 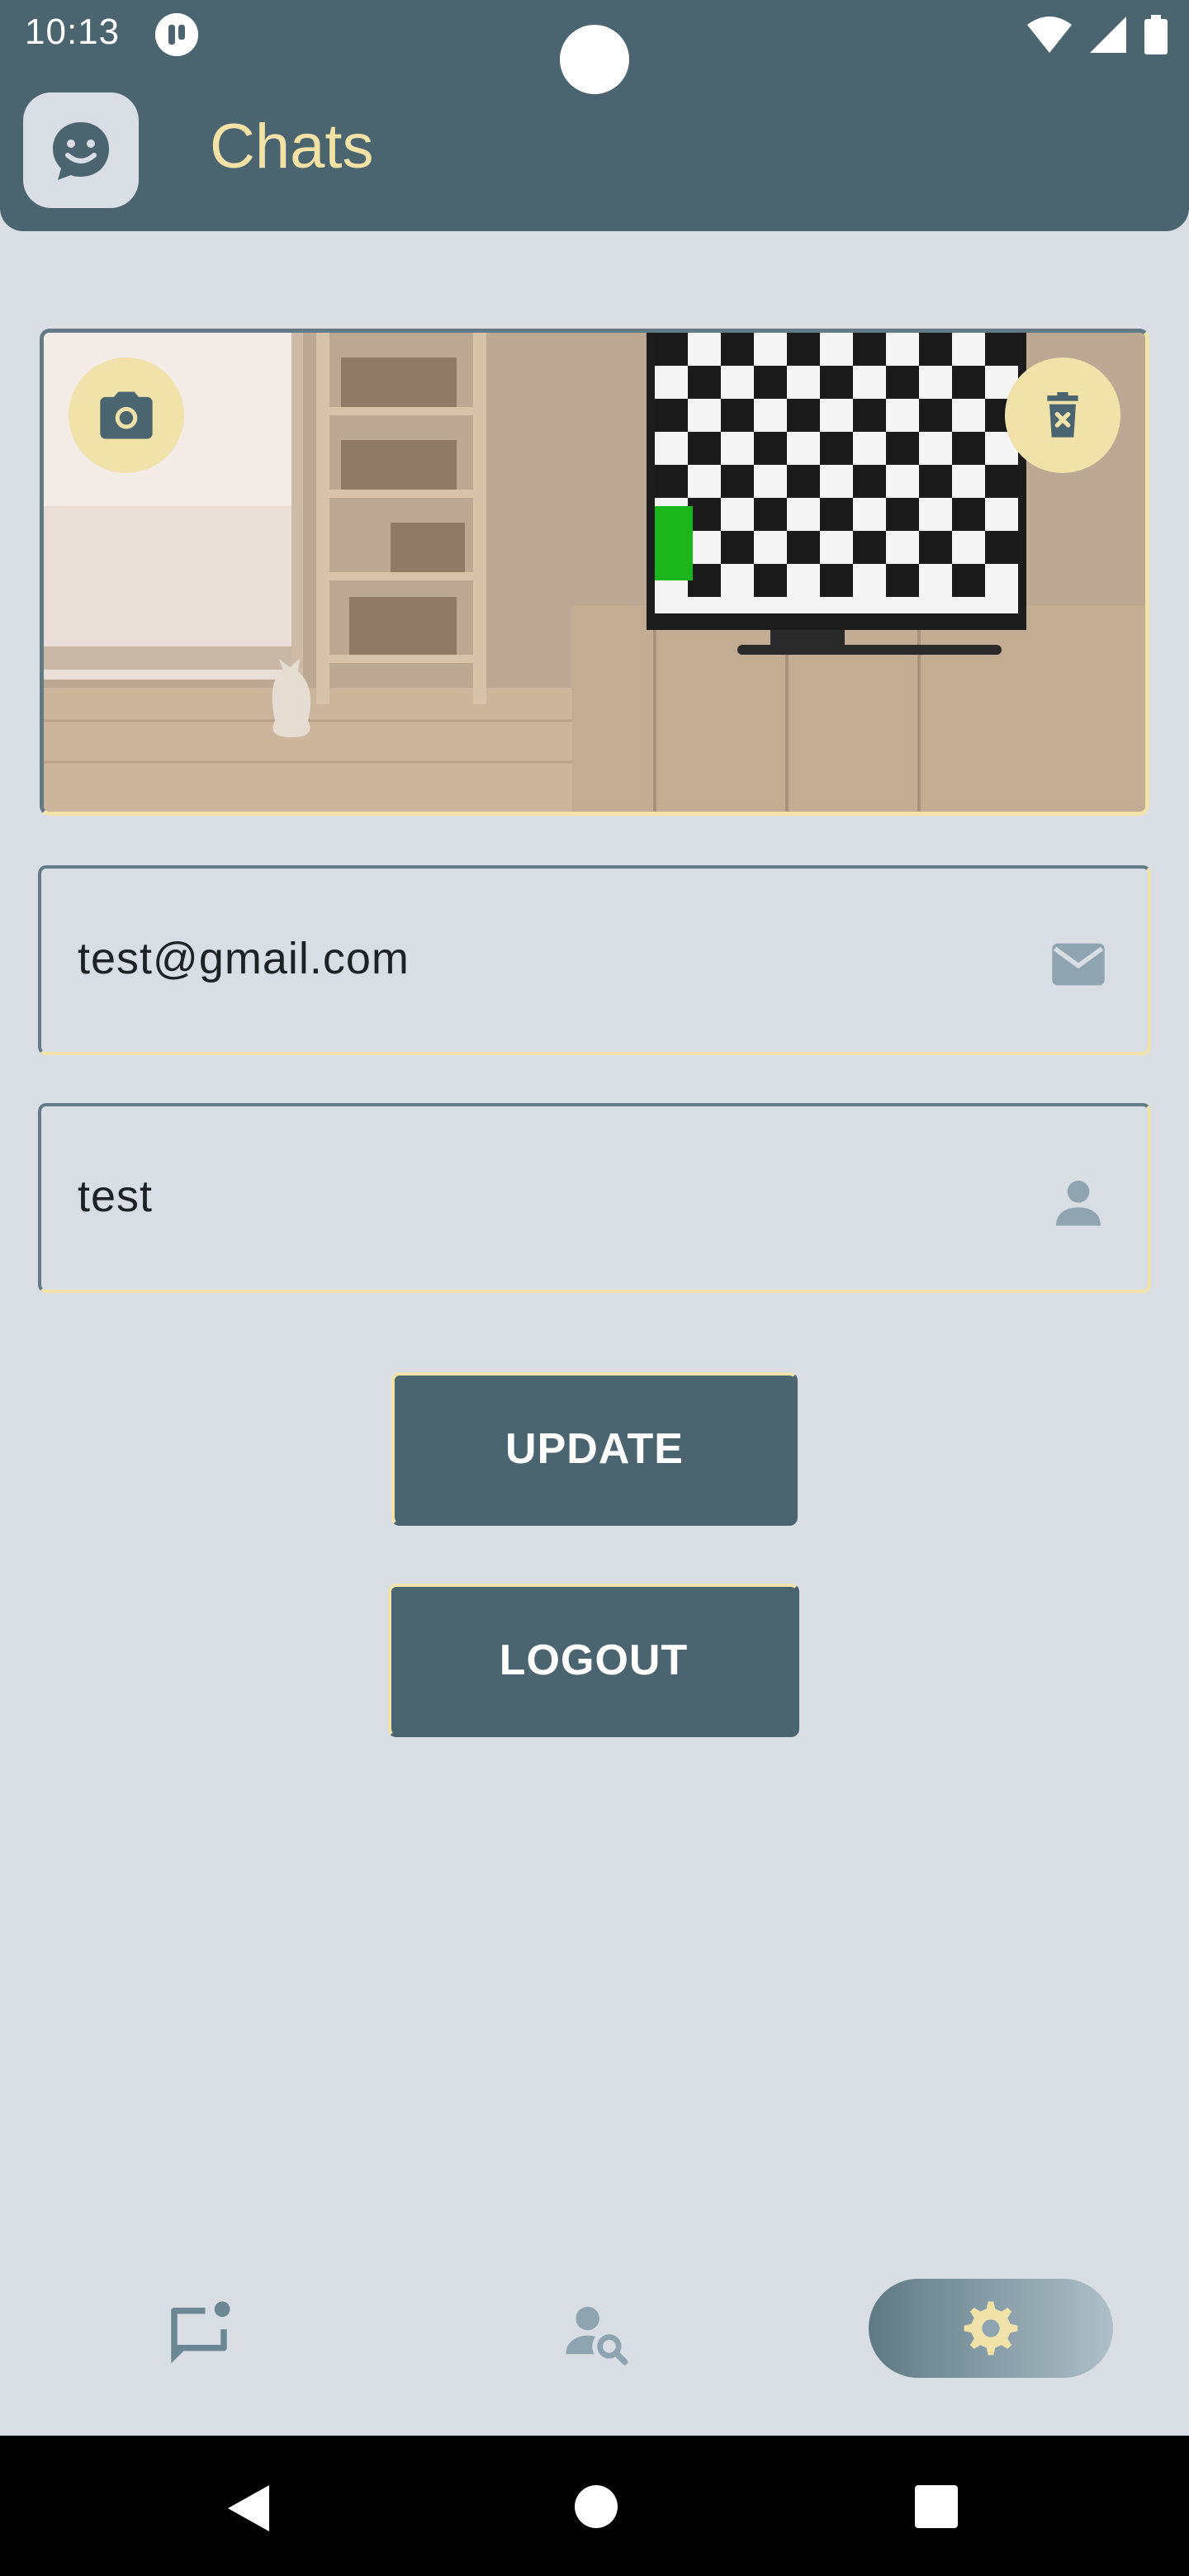 What do you see at coordinates (593, 1660) in the screenshot?
I see `logout-button: LOGOUT` at bounding box center [593, 1660].